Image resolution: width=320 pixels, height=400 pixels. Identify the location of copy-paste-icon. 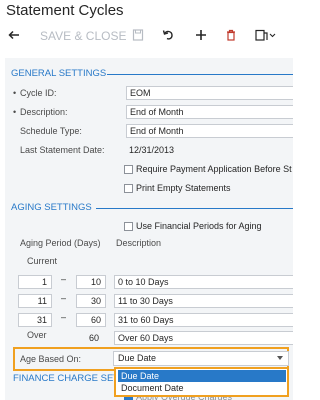
(265, 36).